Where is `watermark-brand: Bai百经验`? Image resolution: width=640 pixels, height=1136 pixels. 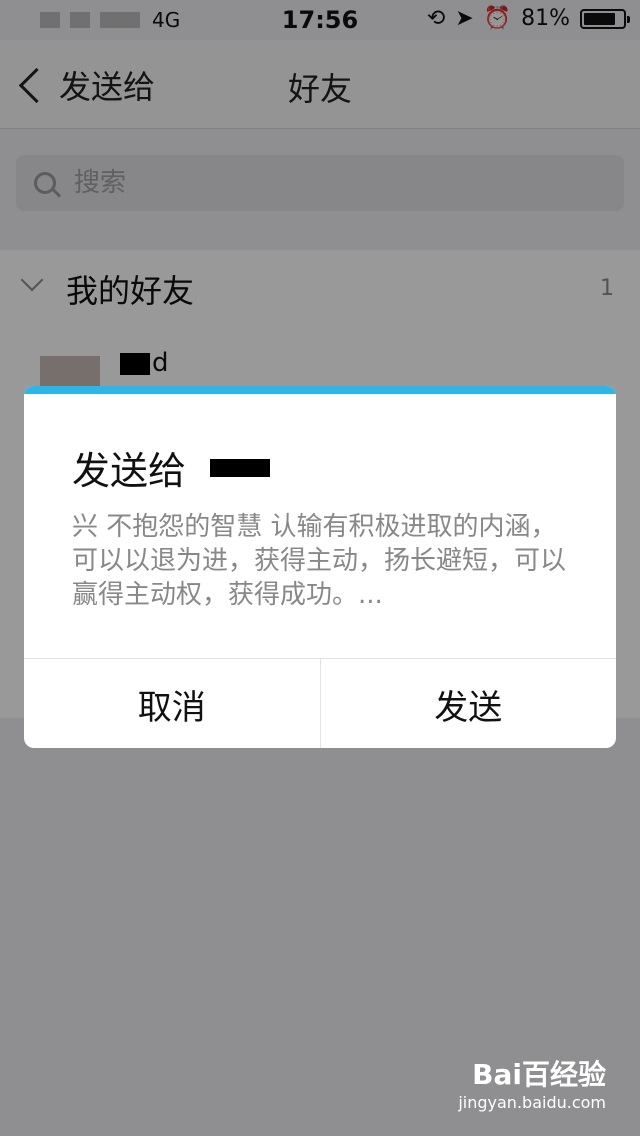 watermark-brand: Bai百经验 is located at coordinates (539, 1074).